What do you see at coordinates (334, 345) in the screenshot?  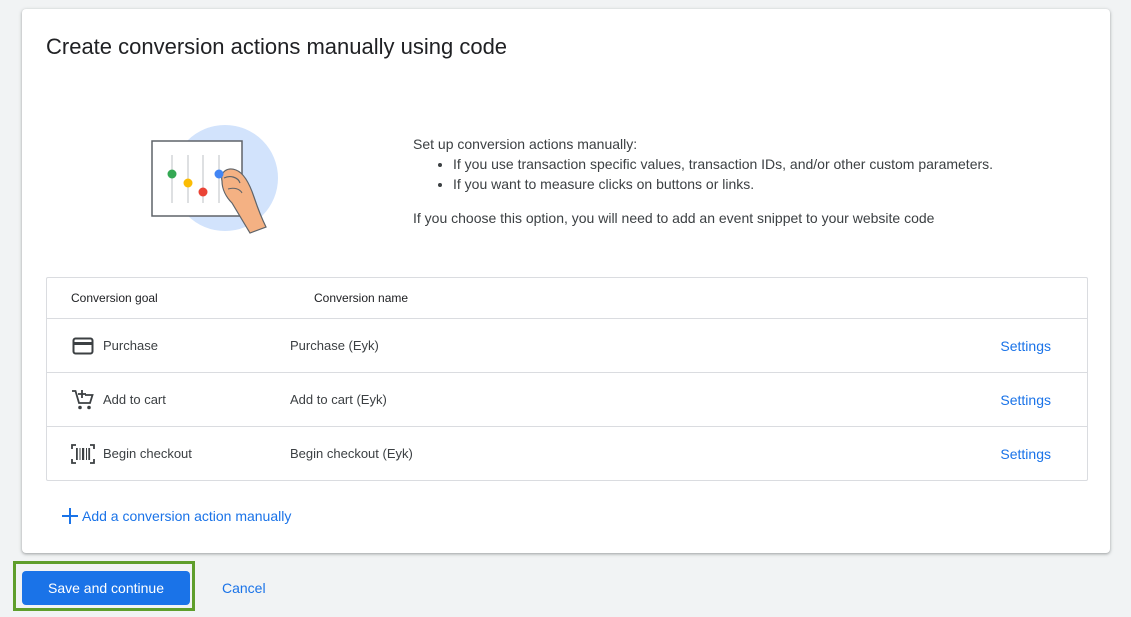 I see `conversion-name: Purchase (Eyk)` at bounding box center [334, 345].